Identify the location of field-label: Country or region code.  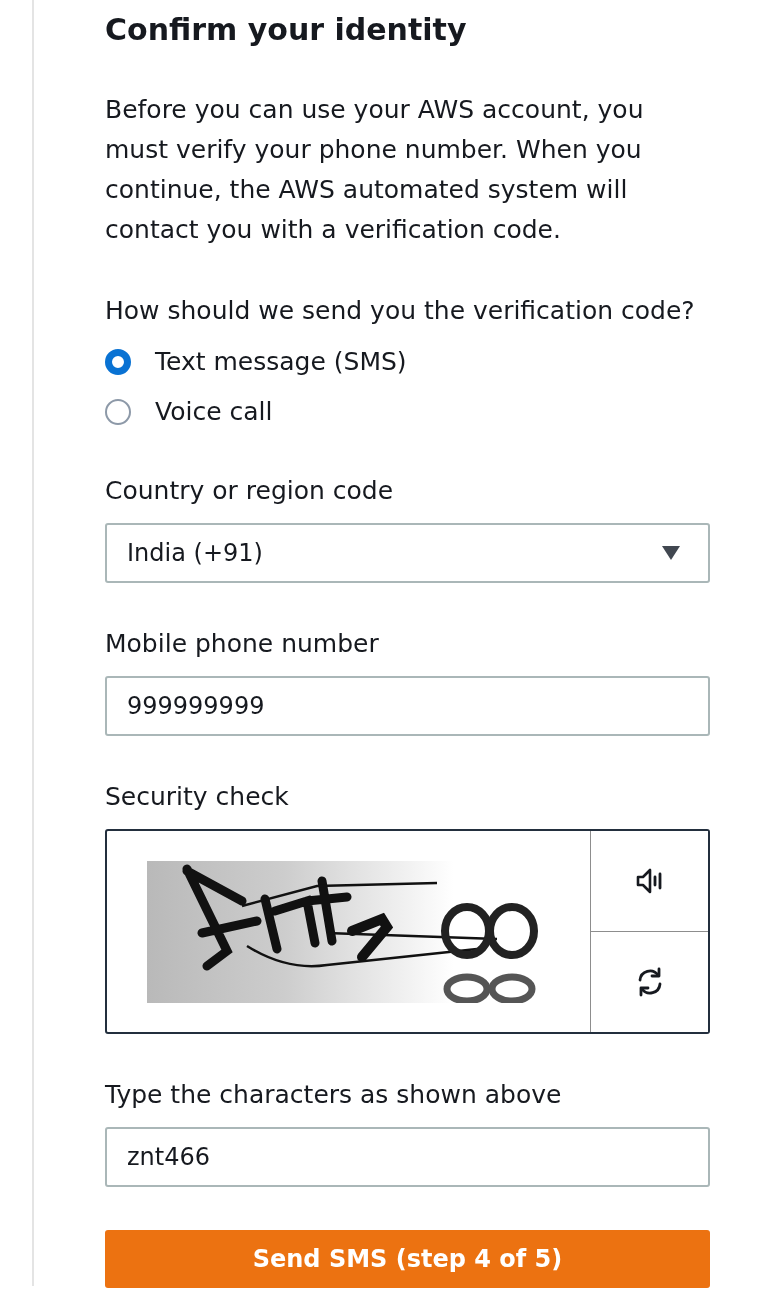
(249, 491).